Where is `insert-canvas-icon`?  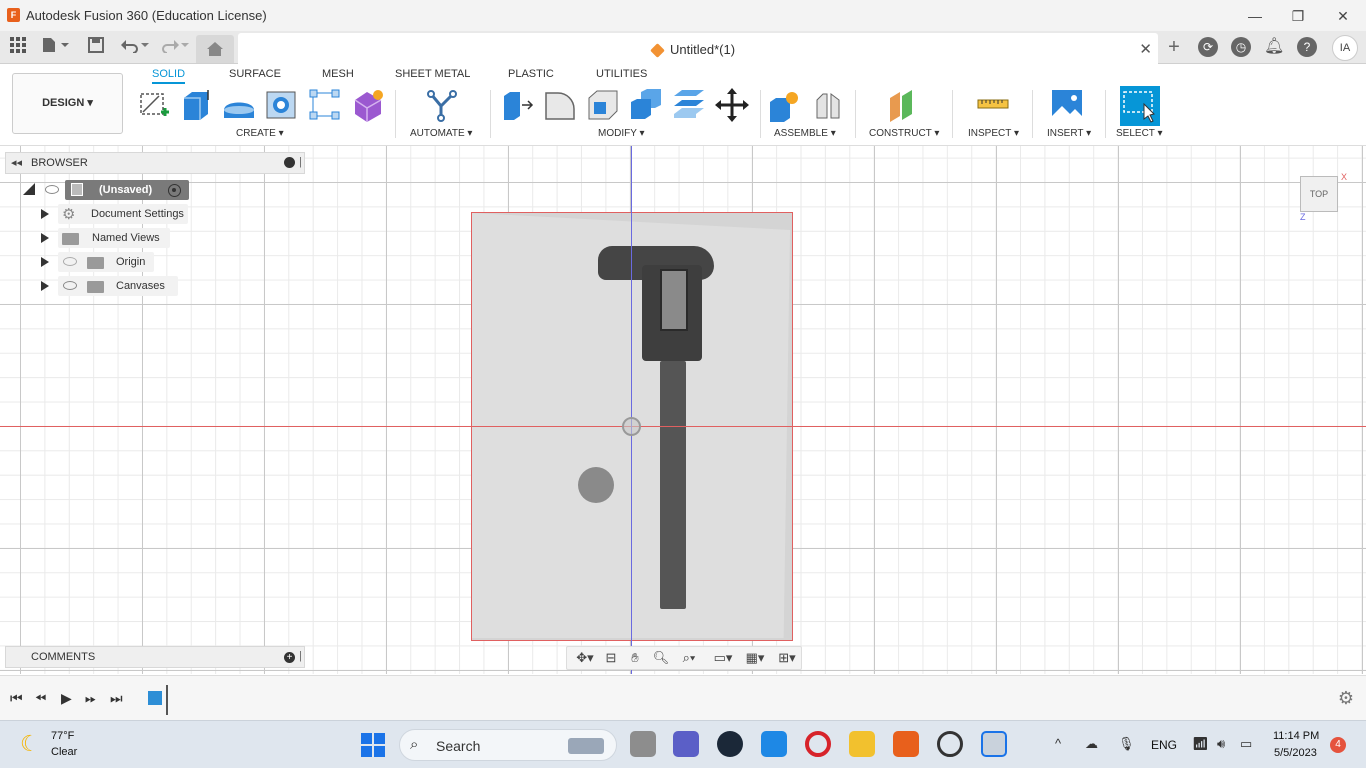 insert-canvas-icon is located at coordinates (1067, 105).